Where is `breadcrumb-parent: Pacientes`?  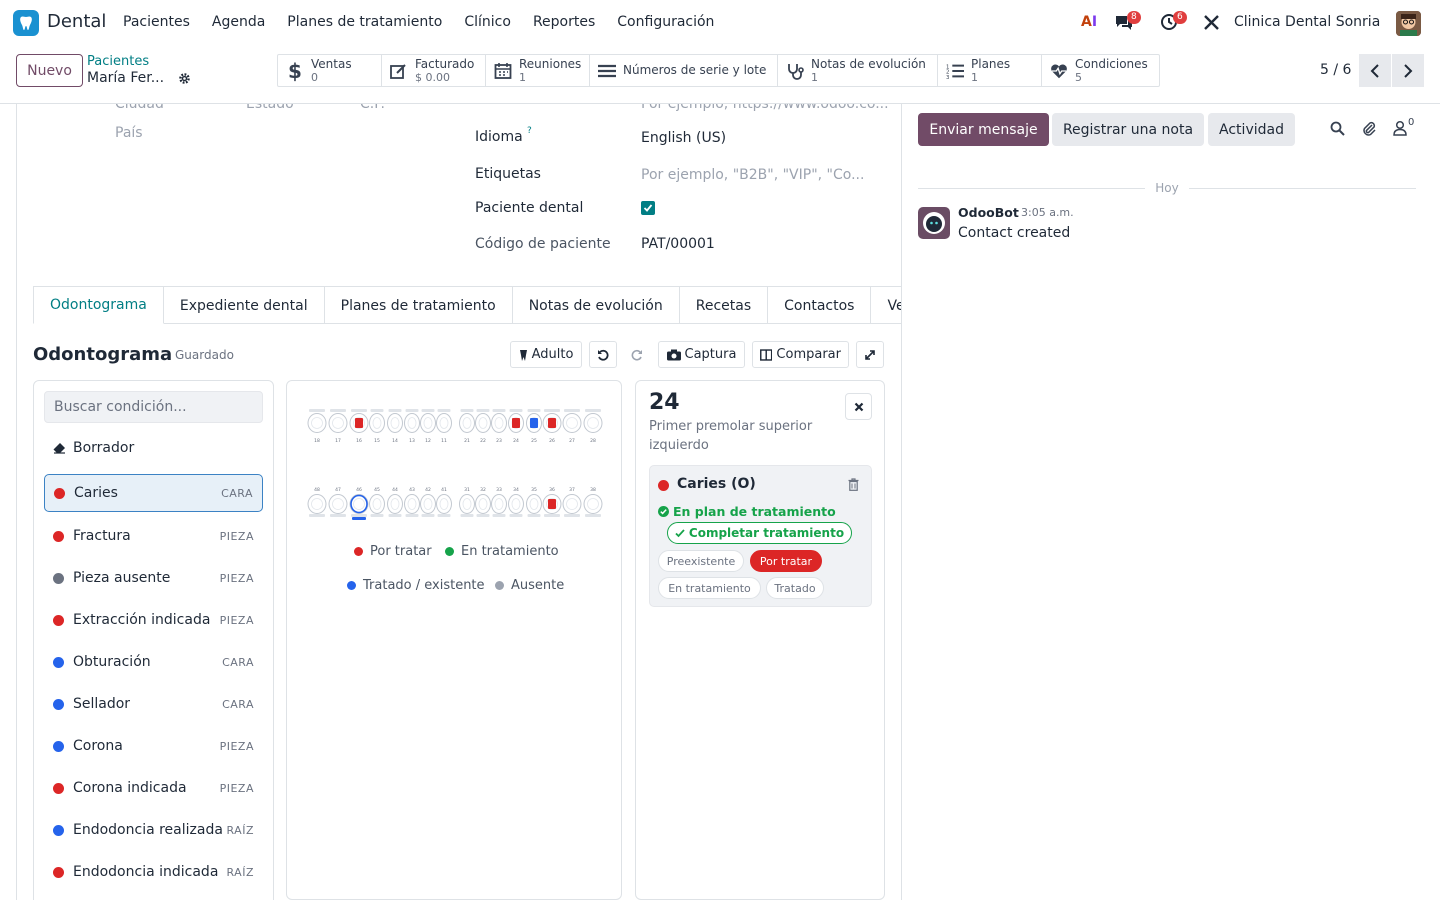 breadcrumb-parent: Pacientes is located at coordinates (118, 61).